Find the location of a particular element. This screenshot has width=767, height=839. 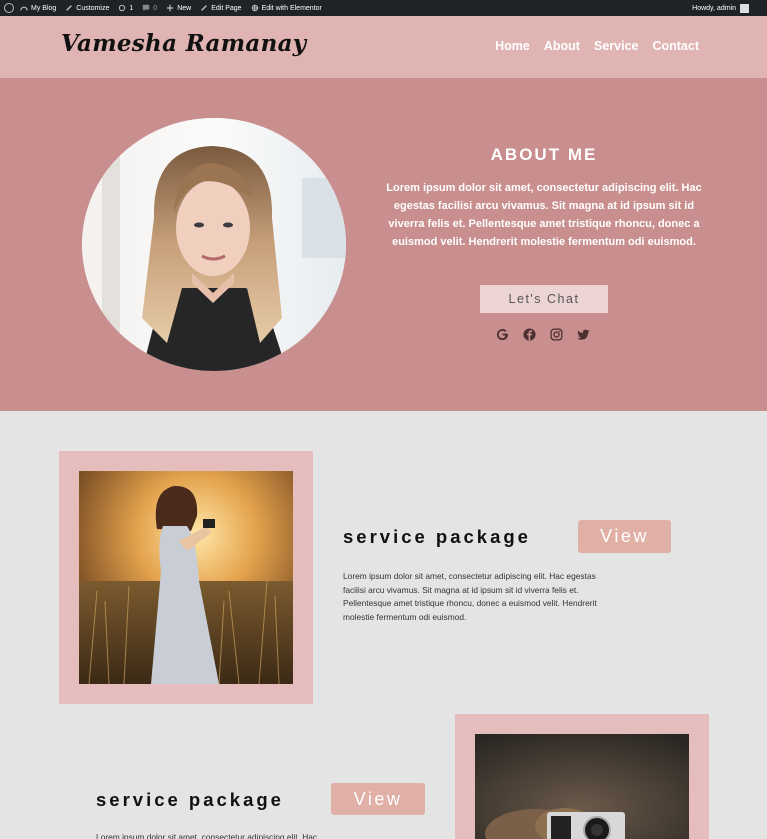

adminbar-comments-count: 0 is located at coordinates (155, 8).